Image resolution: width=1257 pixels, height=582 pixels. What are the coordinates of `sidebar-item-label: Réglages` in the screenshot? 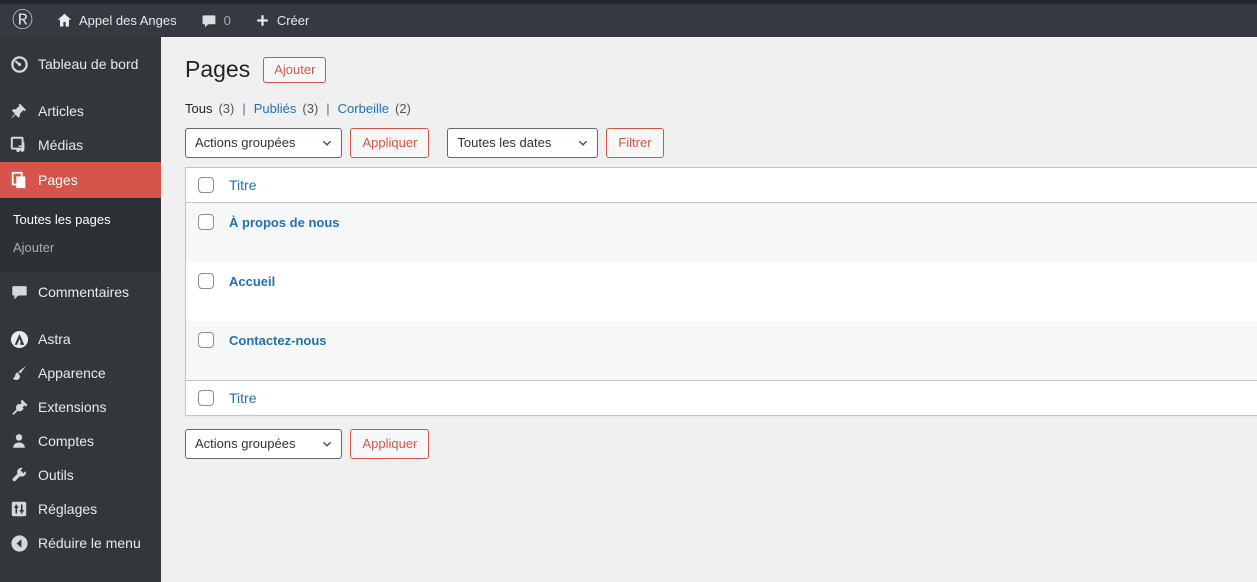 It's located at (68, 509).